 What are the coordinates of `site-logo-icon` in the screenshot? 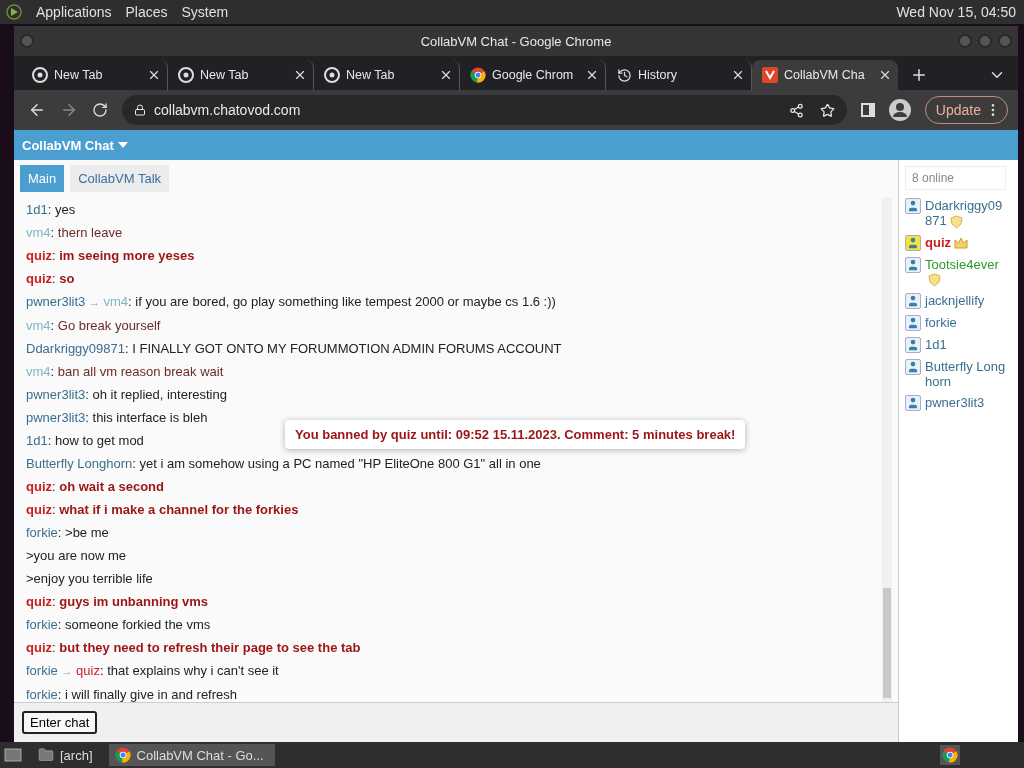 It's located at (770, 75).